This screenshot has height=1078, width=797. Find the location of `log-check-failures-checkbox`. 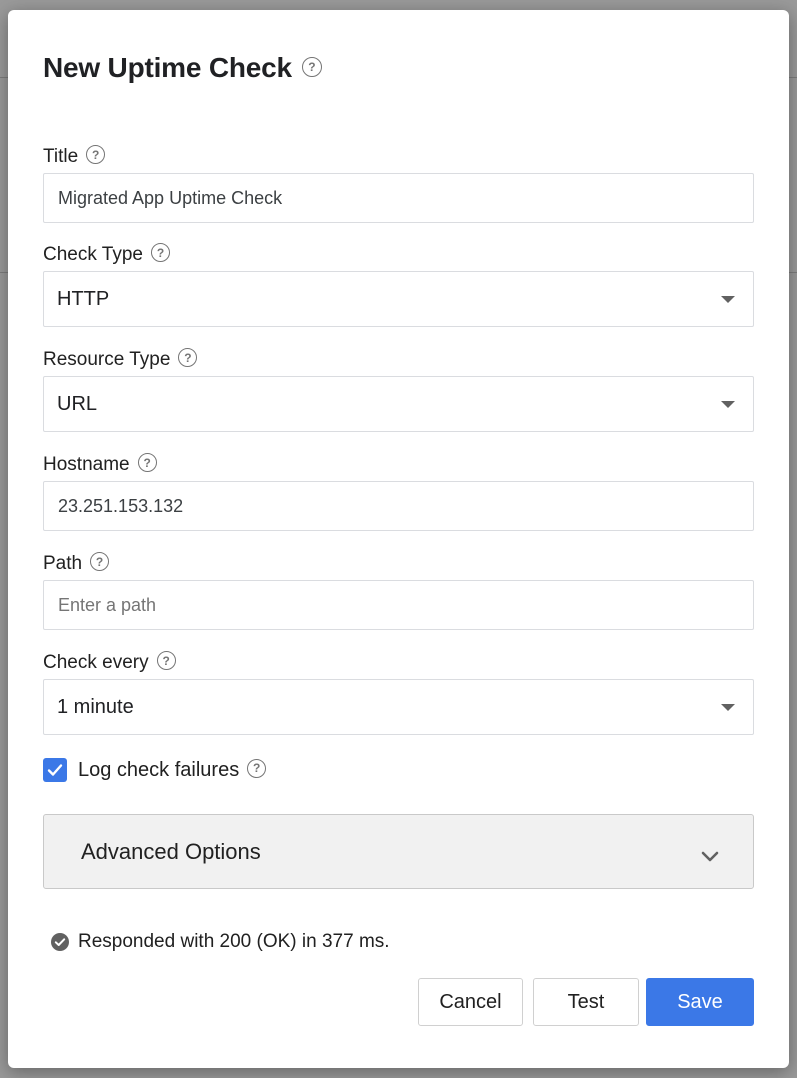

log-check-failures-checkbox is located at coordinates (55, 770).